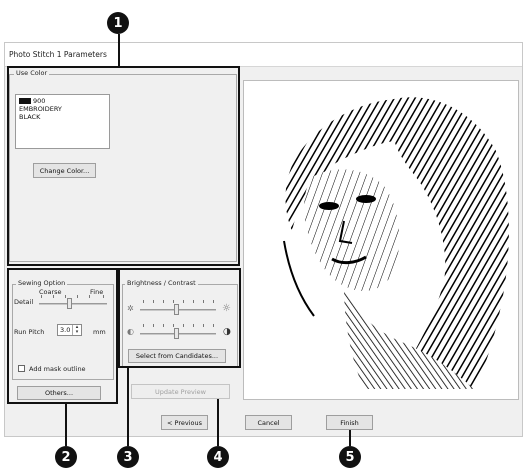 The width and height of the screenshot is (523, 472). I want to click on window-title: Photo Stitch 1 Parameters, so click(263, 55).